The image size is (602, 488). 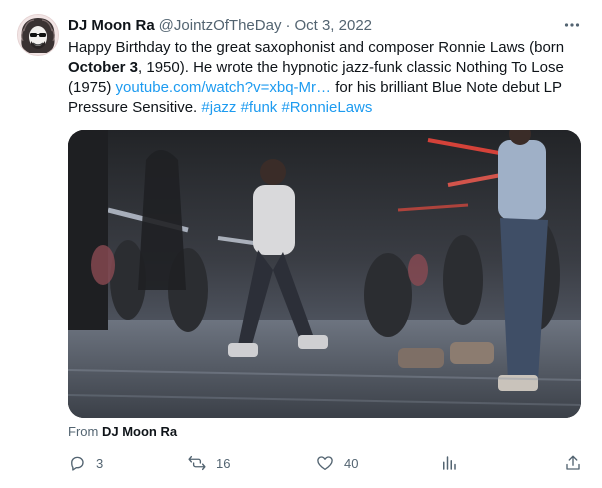 I want to click on share-button, so click(x=578, y=463).